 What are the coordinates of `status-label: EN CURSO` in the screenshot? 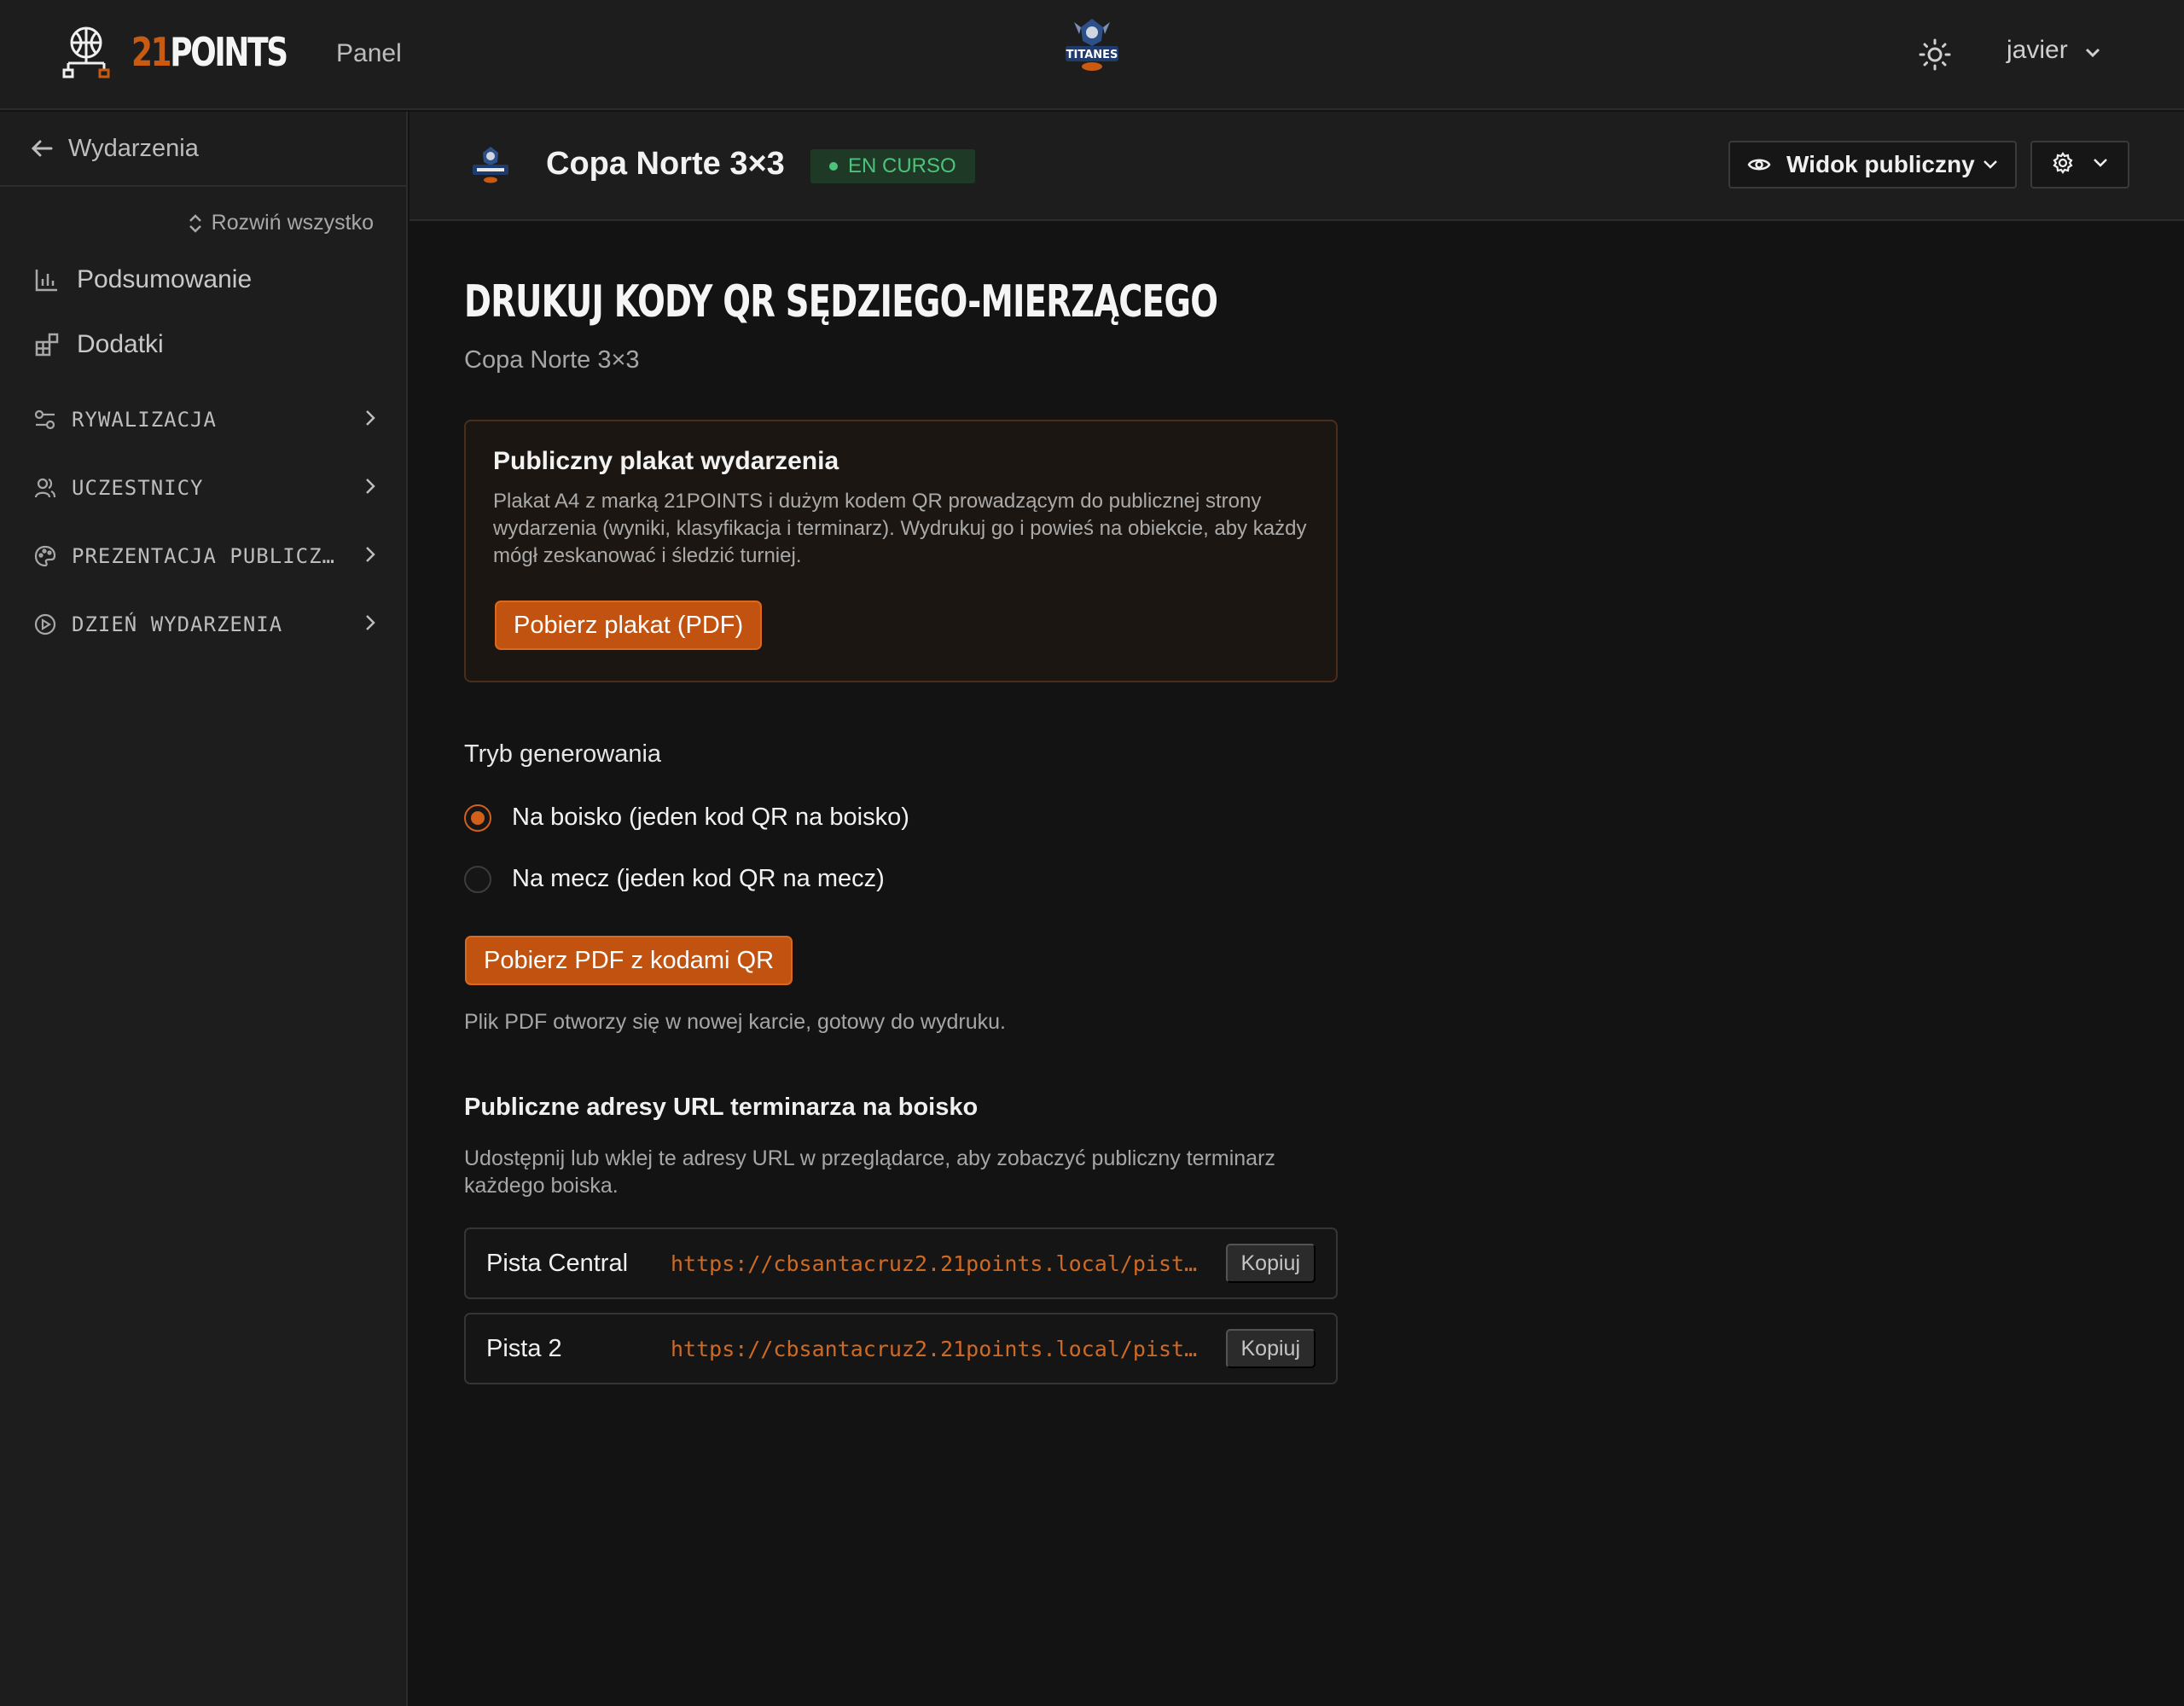 It's located at (902, 165).